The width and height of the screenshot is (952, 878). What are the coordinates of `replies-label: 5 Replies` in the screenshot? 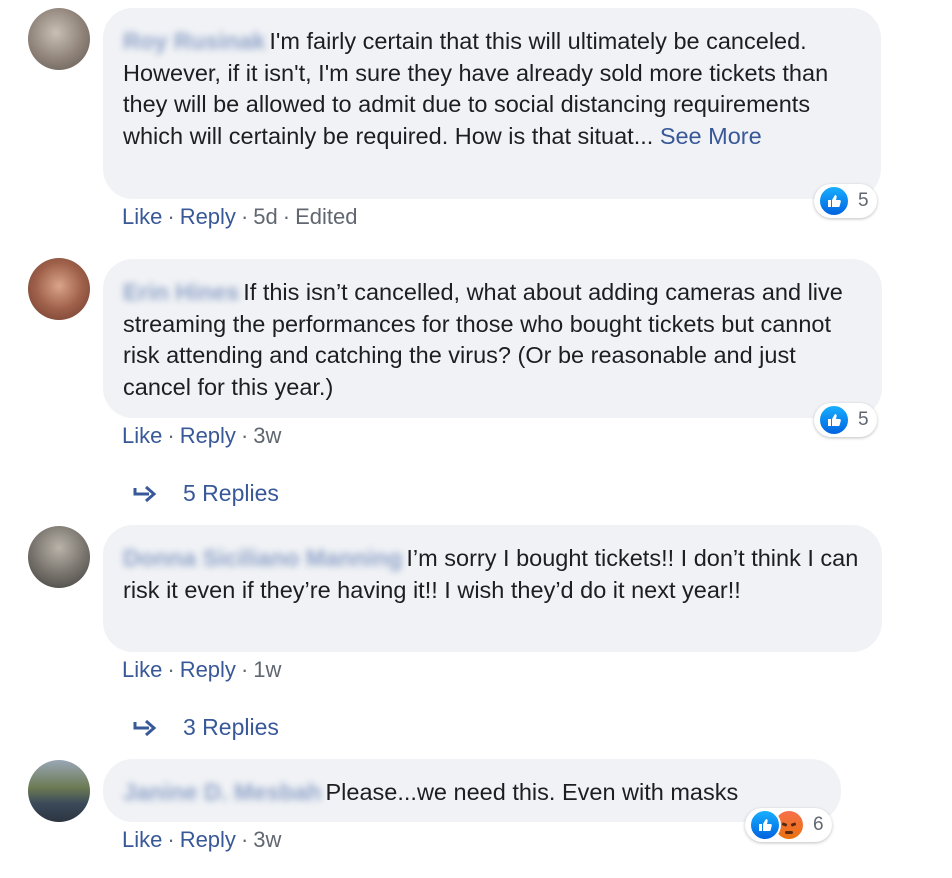 It's located at (231, 493).